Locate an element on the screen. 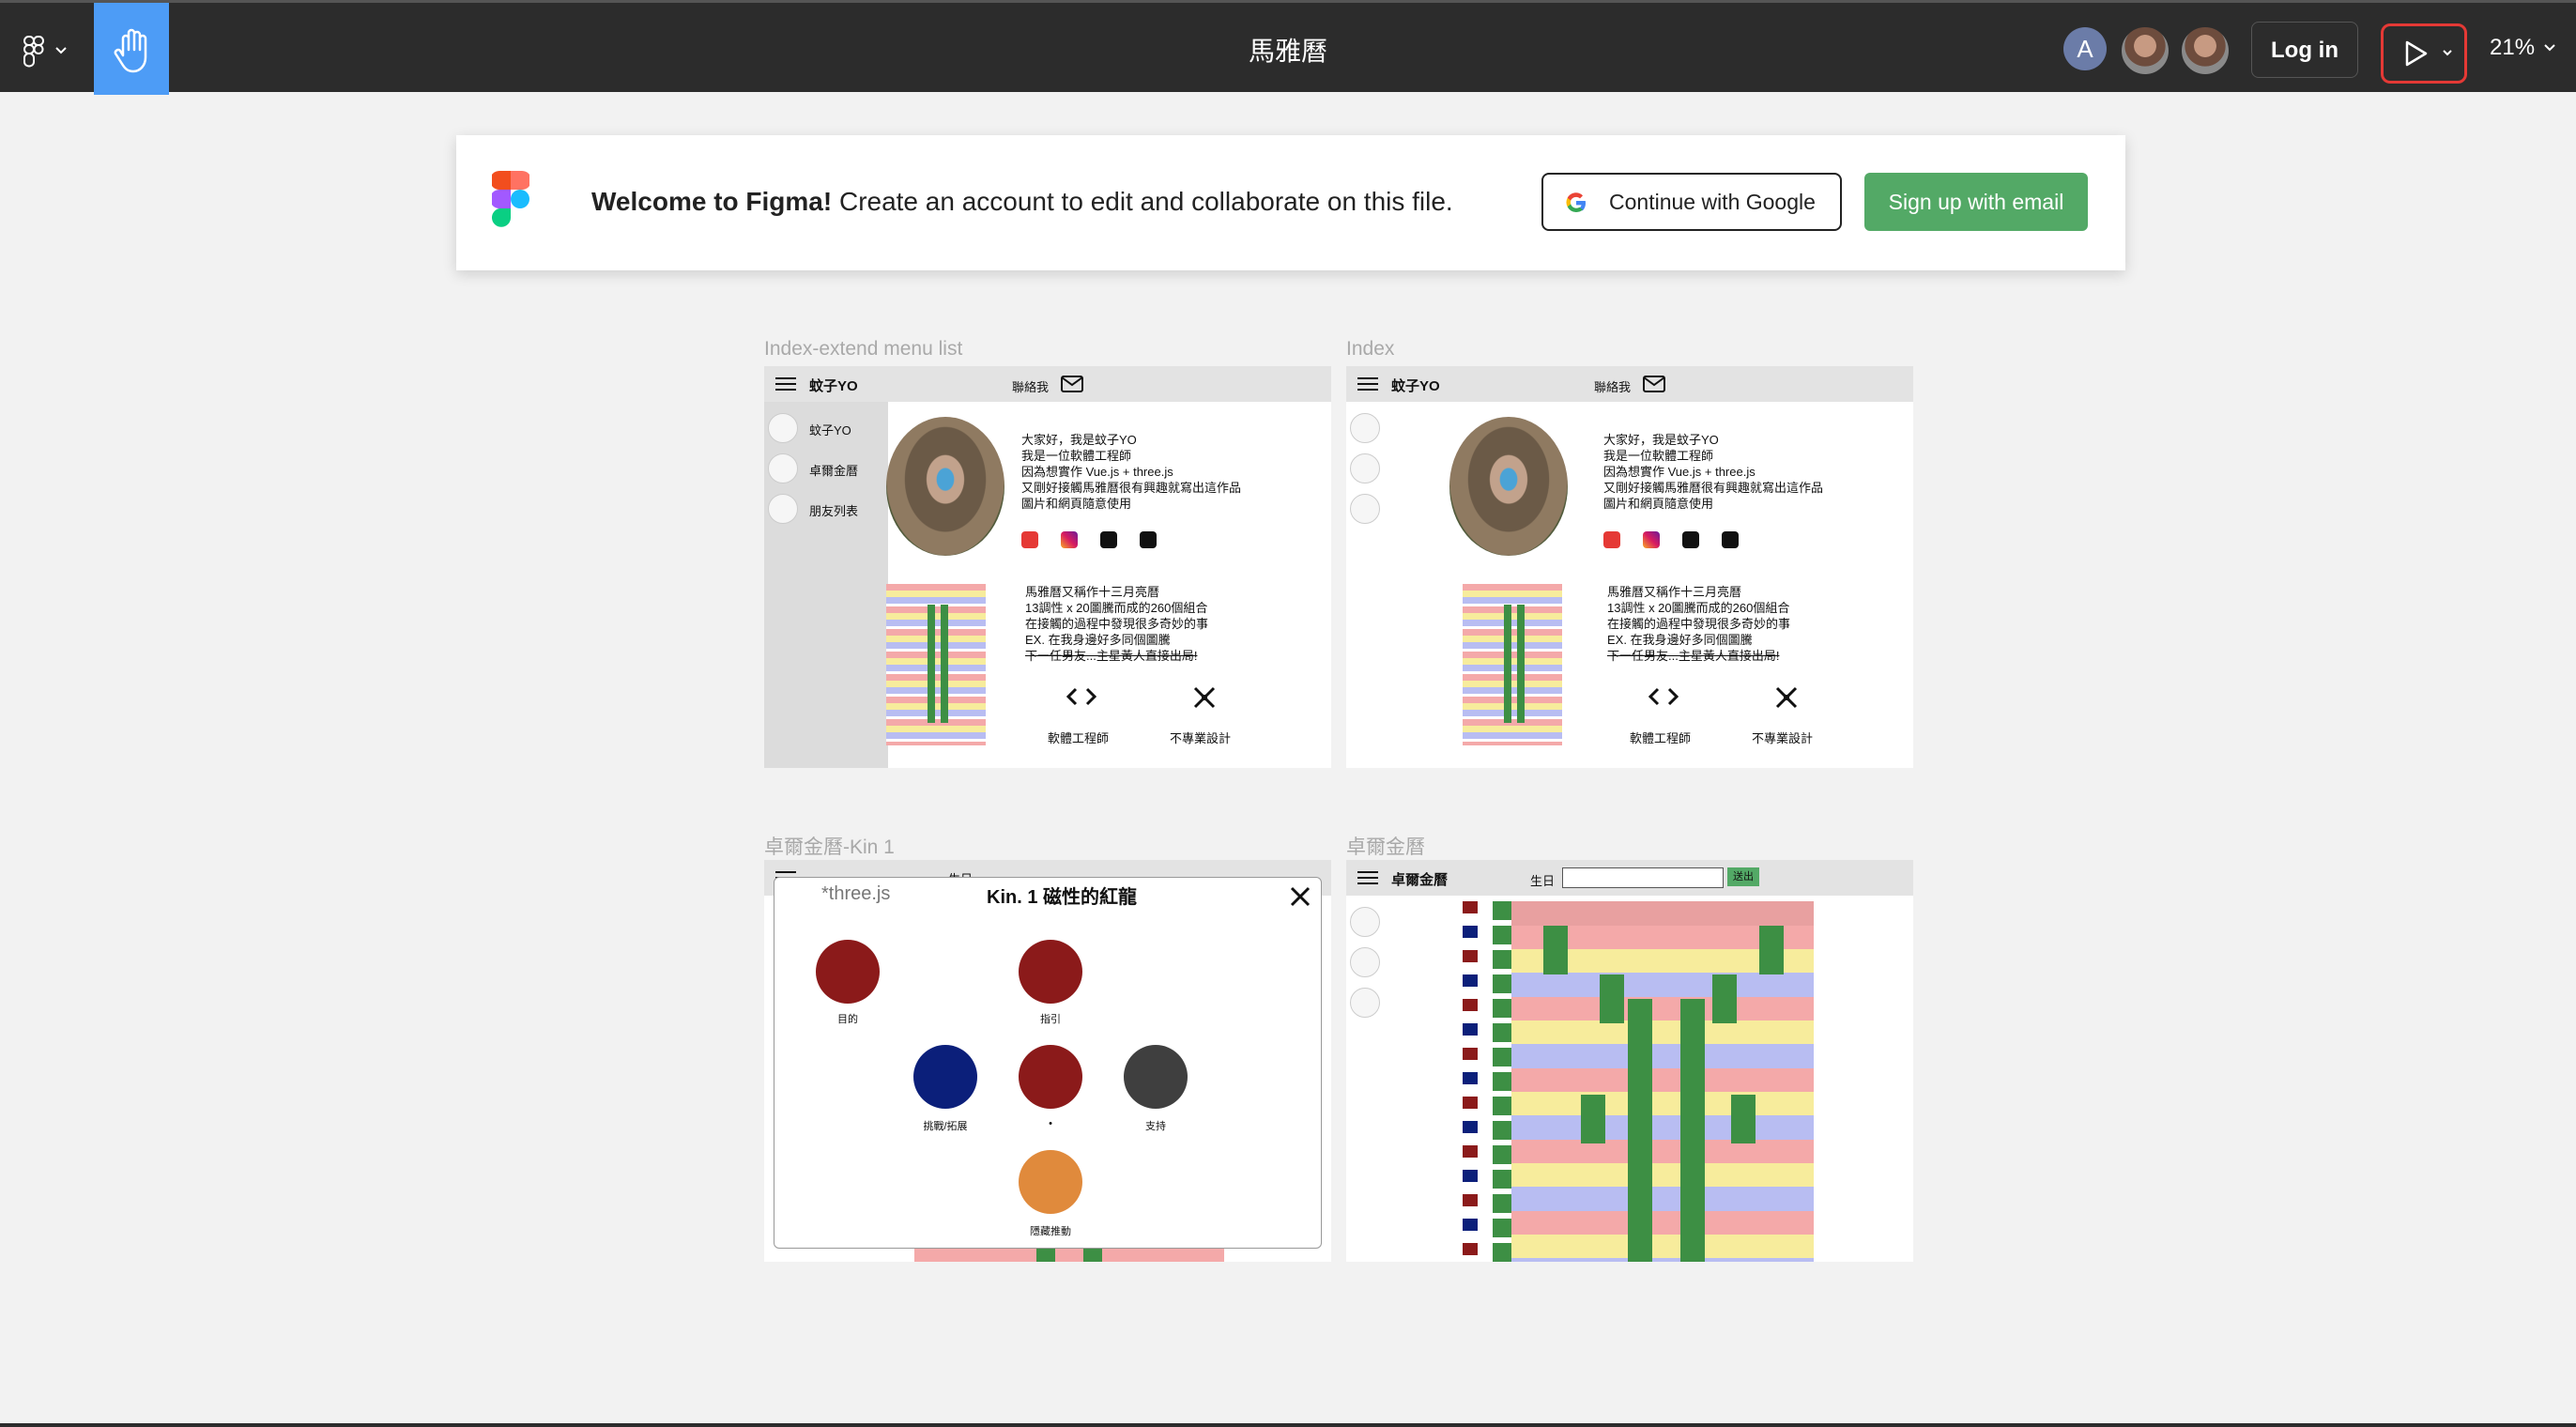  zoom-level: 21% is located at coordinates (2513, 47).